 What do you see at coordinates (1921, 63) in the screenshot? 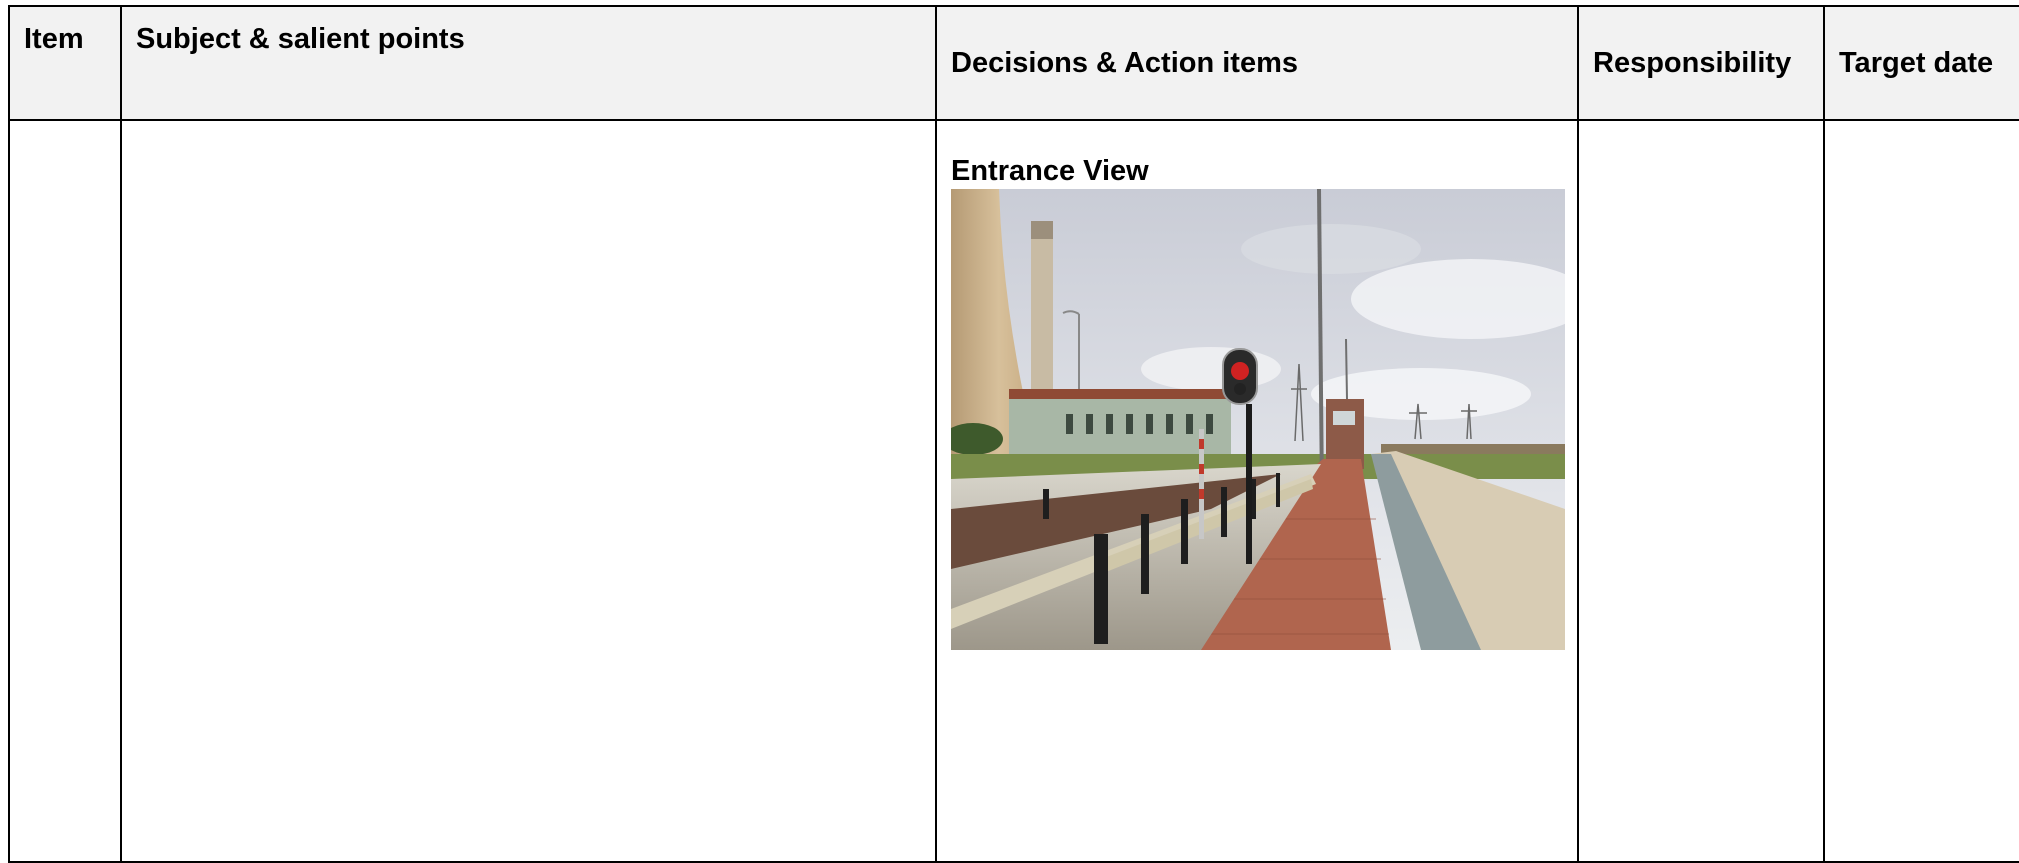
I see `header-target-date: Target date` at bounding box center [1921, 63].